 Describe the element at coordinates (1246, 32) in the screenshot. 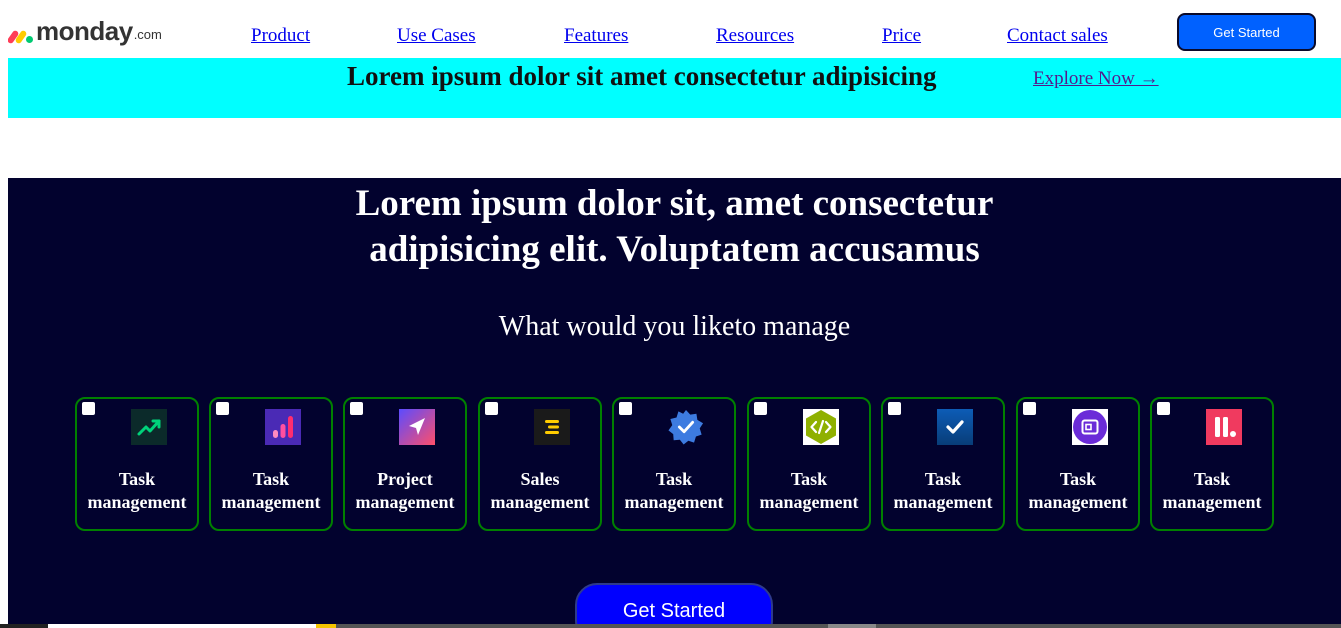

I see `get-started-nav-button: Get Started` at that location.